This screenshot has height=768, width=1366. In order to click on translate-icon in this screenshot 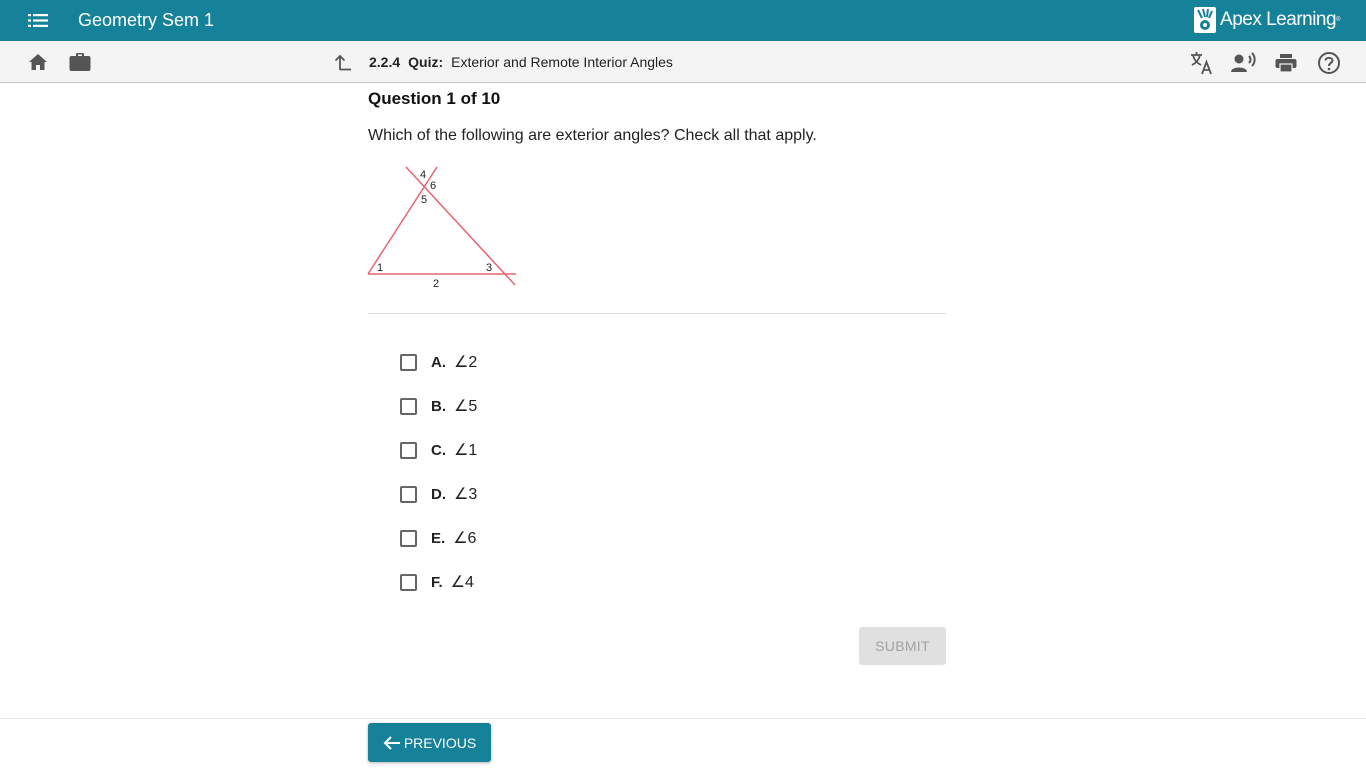, I will do `click(1201, 63)`.